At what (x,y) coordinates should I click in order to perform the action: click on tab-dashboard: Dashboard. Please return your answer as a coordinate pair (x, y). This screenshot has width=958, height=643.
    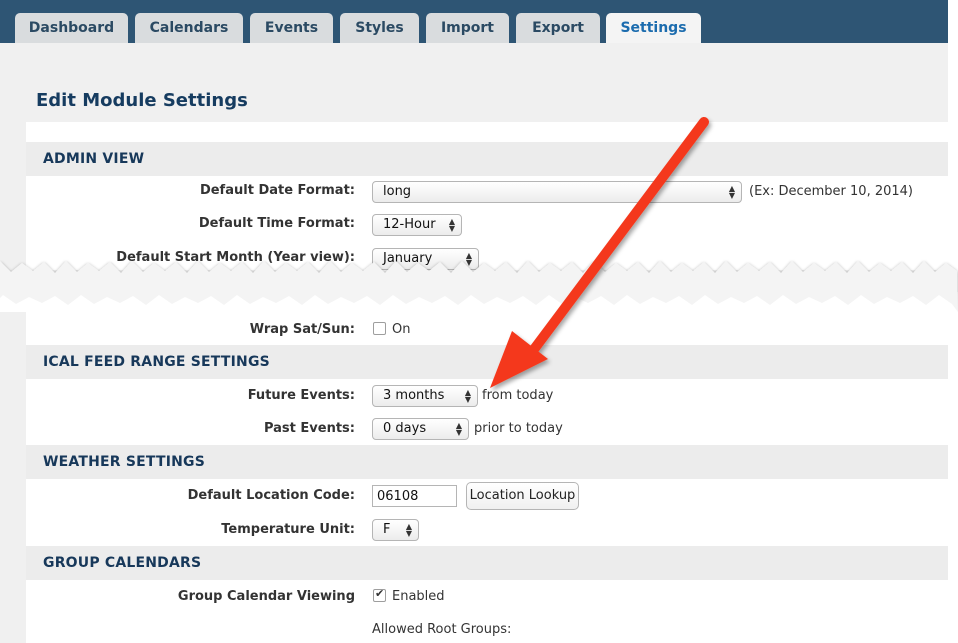
    Looking at the image, I should click on (71, 28).